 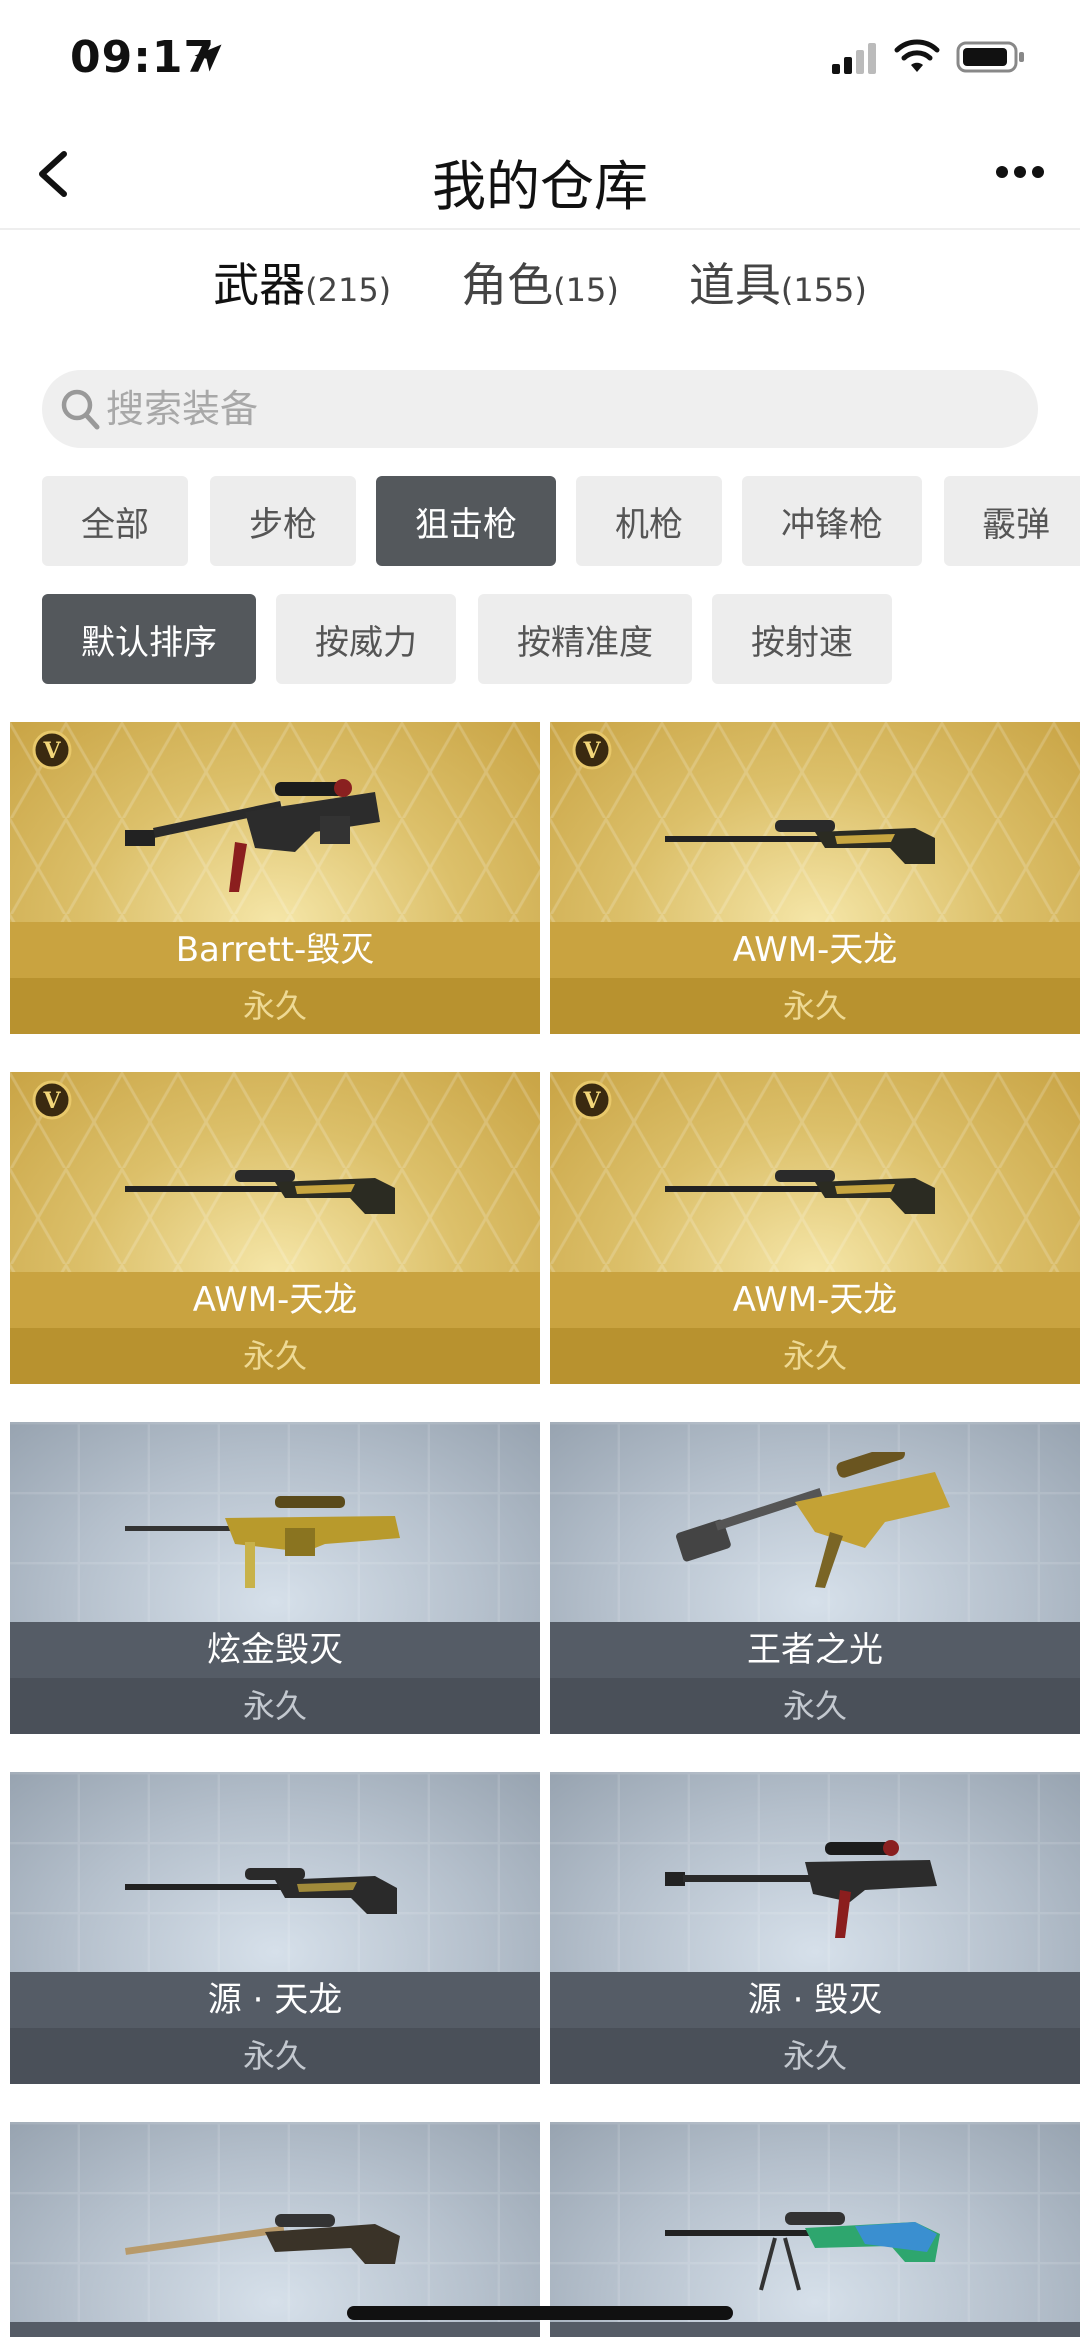 I want to click on weapon-card: 炫金毁灭 永久, so click(x=275, y=1578).